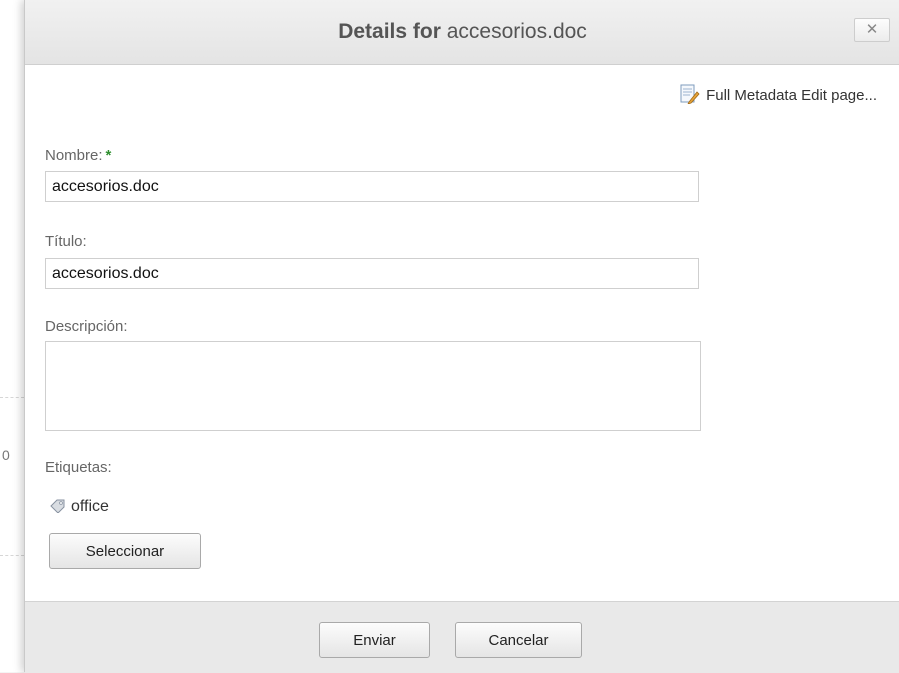 This screenshot has width=899, height=673. Describe the element at coordinates (6, 455) in the screenshot. I see `background-text-fragment: 0` at that location.